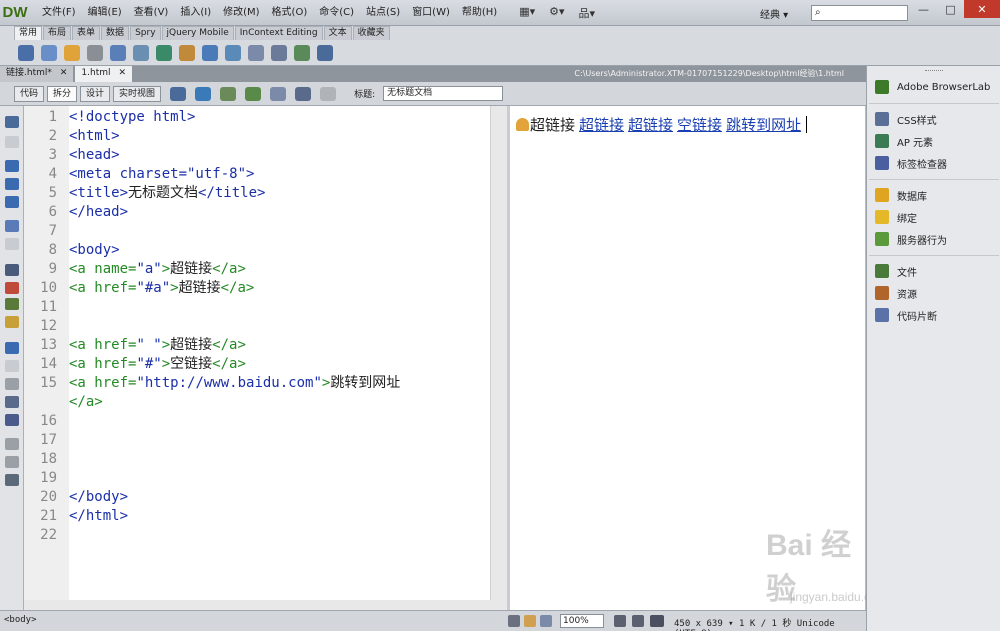 The height and width of the screenshot is (631, 1000). What do you see at coordinates (98, 497) in the screenshot?
I see `code-line: </body>` at bounding box center [98, 497].